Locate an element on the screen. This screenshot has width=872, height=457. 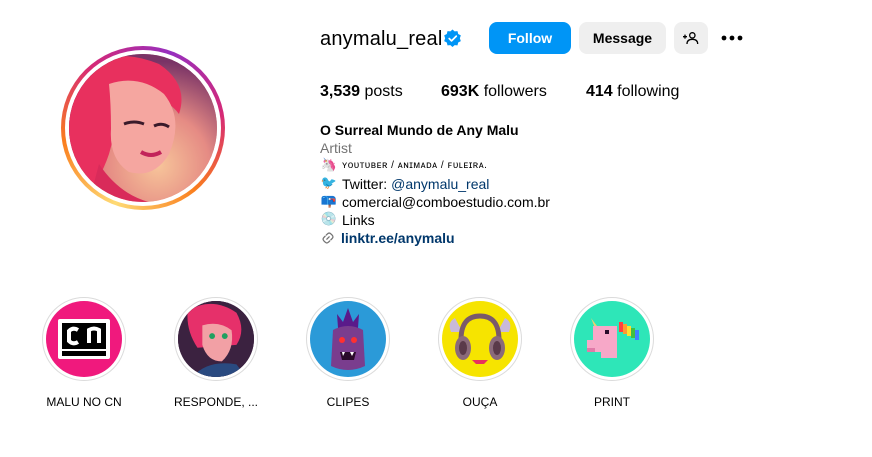
link-icon is located at coordinates (328, 238).